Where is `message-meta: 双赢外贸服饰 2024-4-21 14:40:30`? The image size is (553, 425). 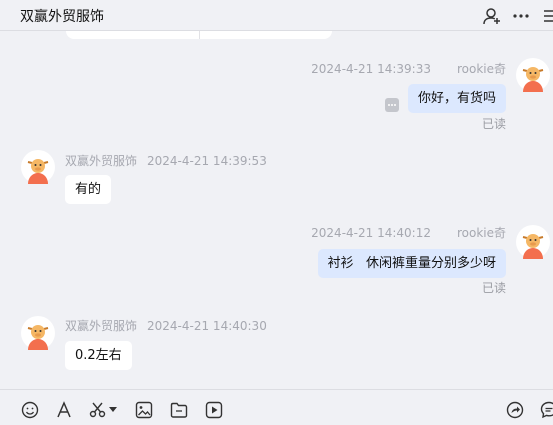 message-meta: 双赢外贸服饰 2024-4-21 14:40:30 is located at coordinates (166, 325).